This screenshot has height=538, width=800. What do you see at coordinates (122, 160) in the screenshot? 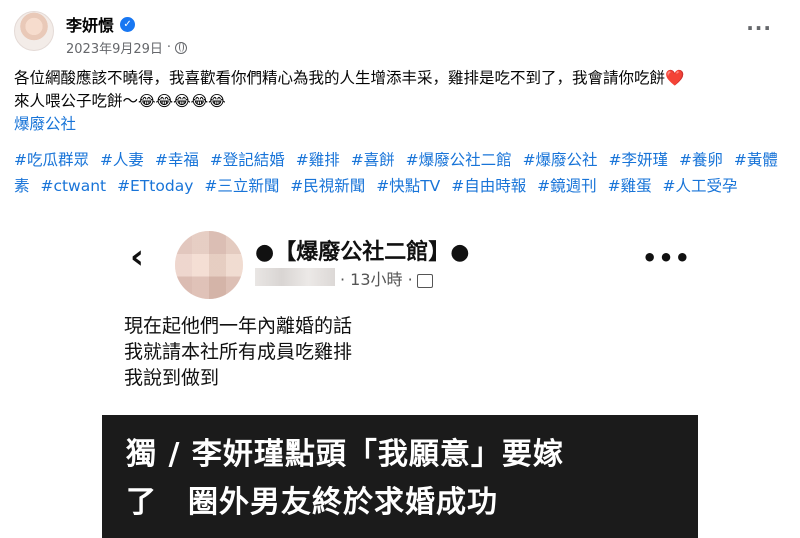
I see `hashtag: #人妻` at bounding box center [122, 160].